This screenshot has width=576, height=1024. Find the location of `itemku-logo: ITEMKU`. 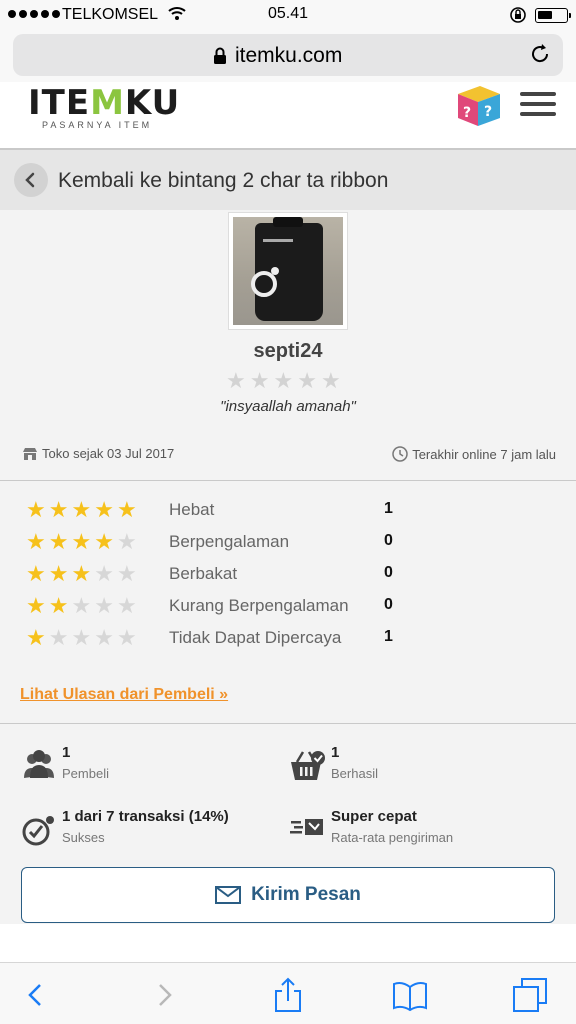

itemku-logo: ITEMKU is located at coordinates (104, 103).